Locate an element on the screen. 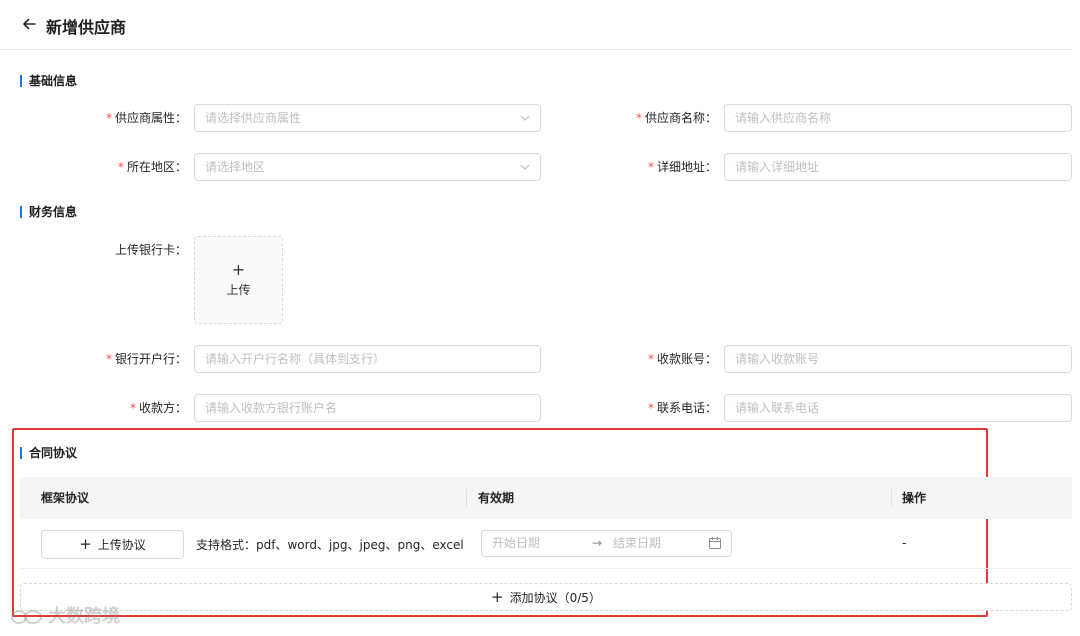  upload-agreement-label: 上传协议 is located at coordinates (121, 545).